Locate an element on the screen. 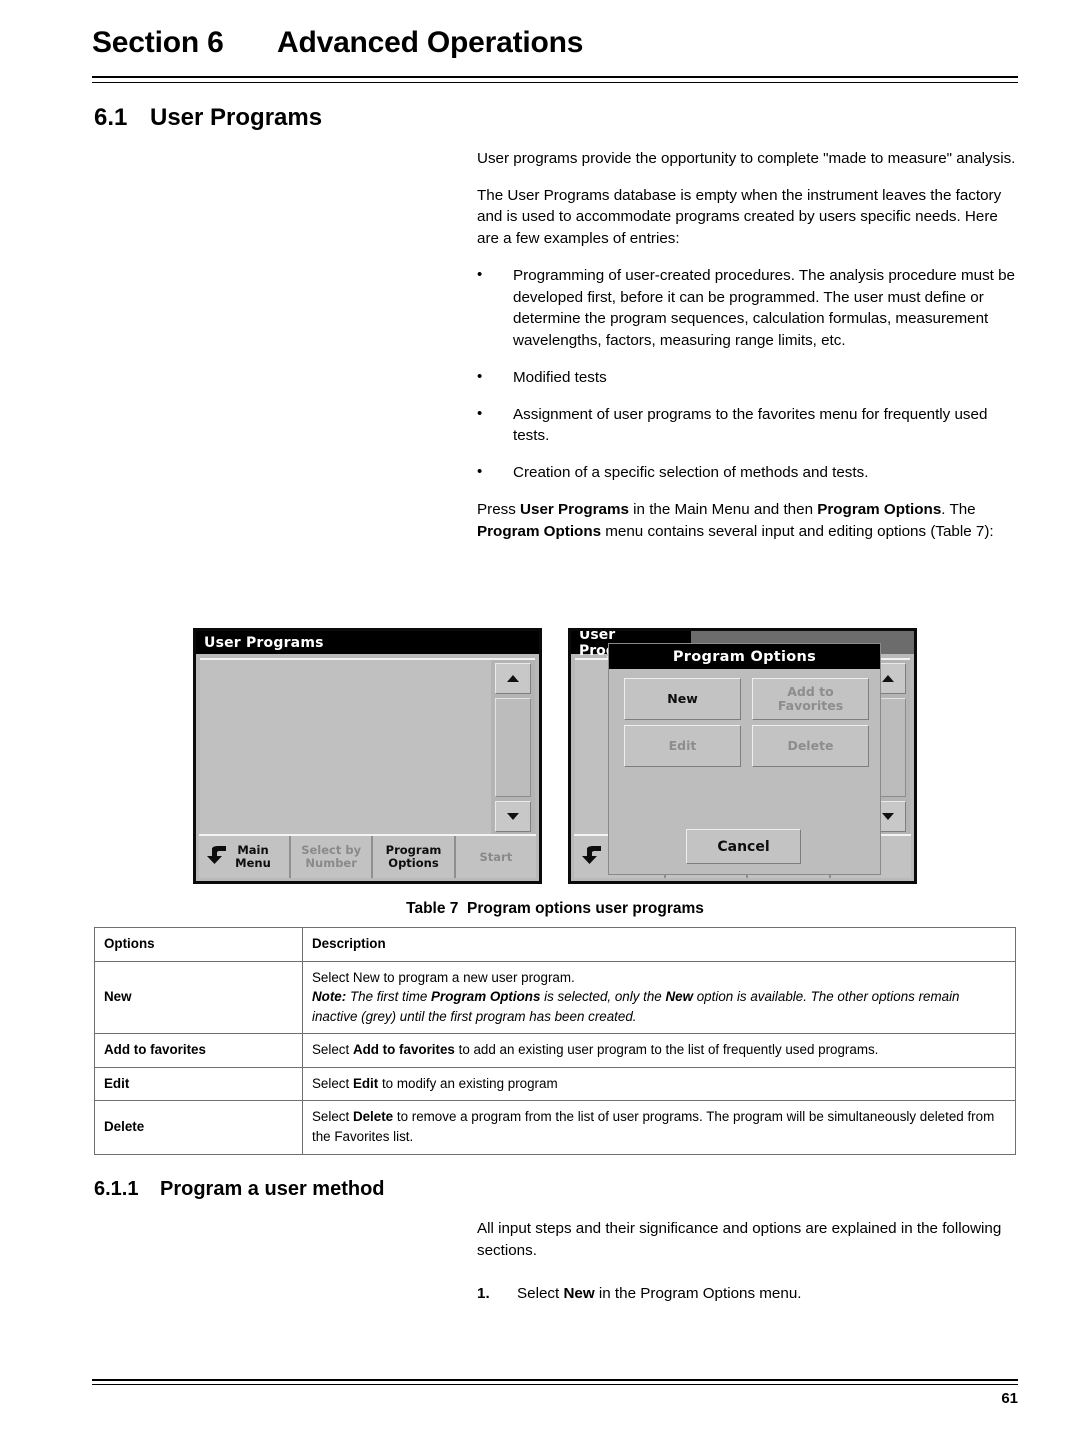  dialog-add-to-favorites-button: Add to Favorites is located at coordinates (810, 699).